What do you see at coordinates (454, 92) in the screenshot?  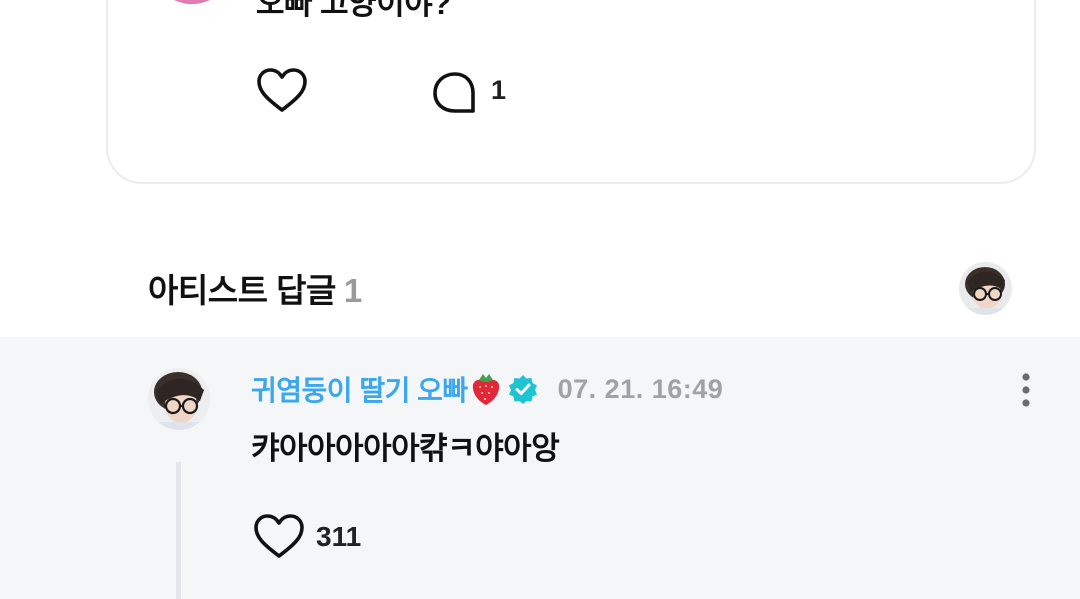 I see `comment-bubble-icon` at bounding box center [454, 92].